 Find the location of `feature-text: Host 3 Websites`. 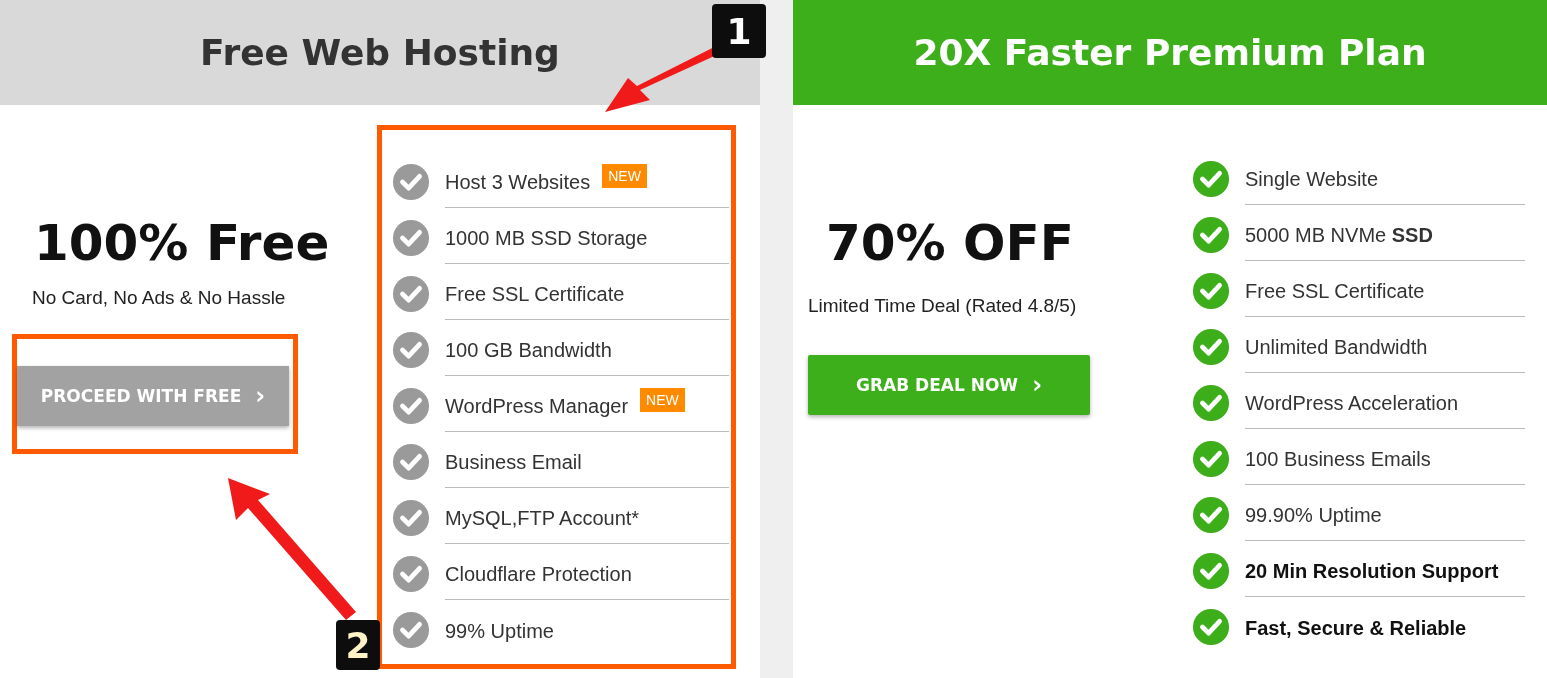

feature-text: Host 3 Websites is located at coordinates (518, 182).